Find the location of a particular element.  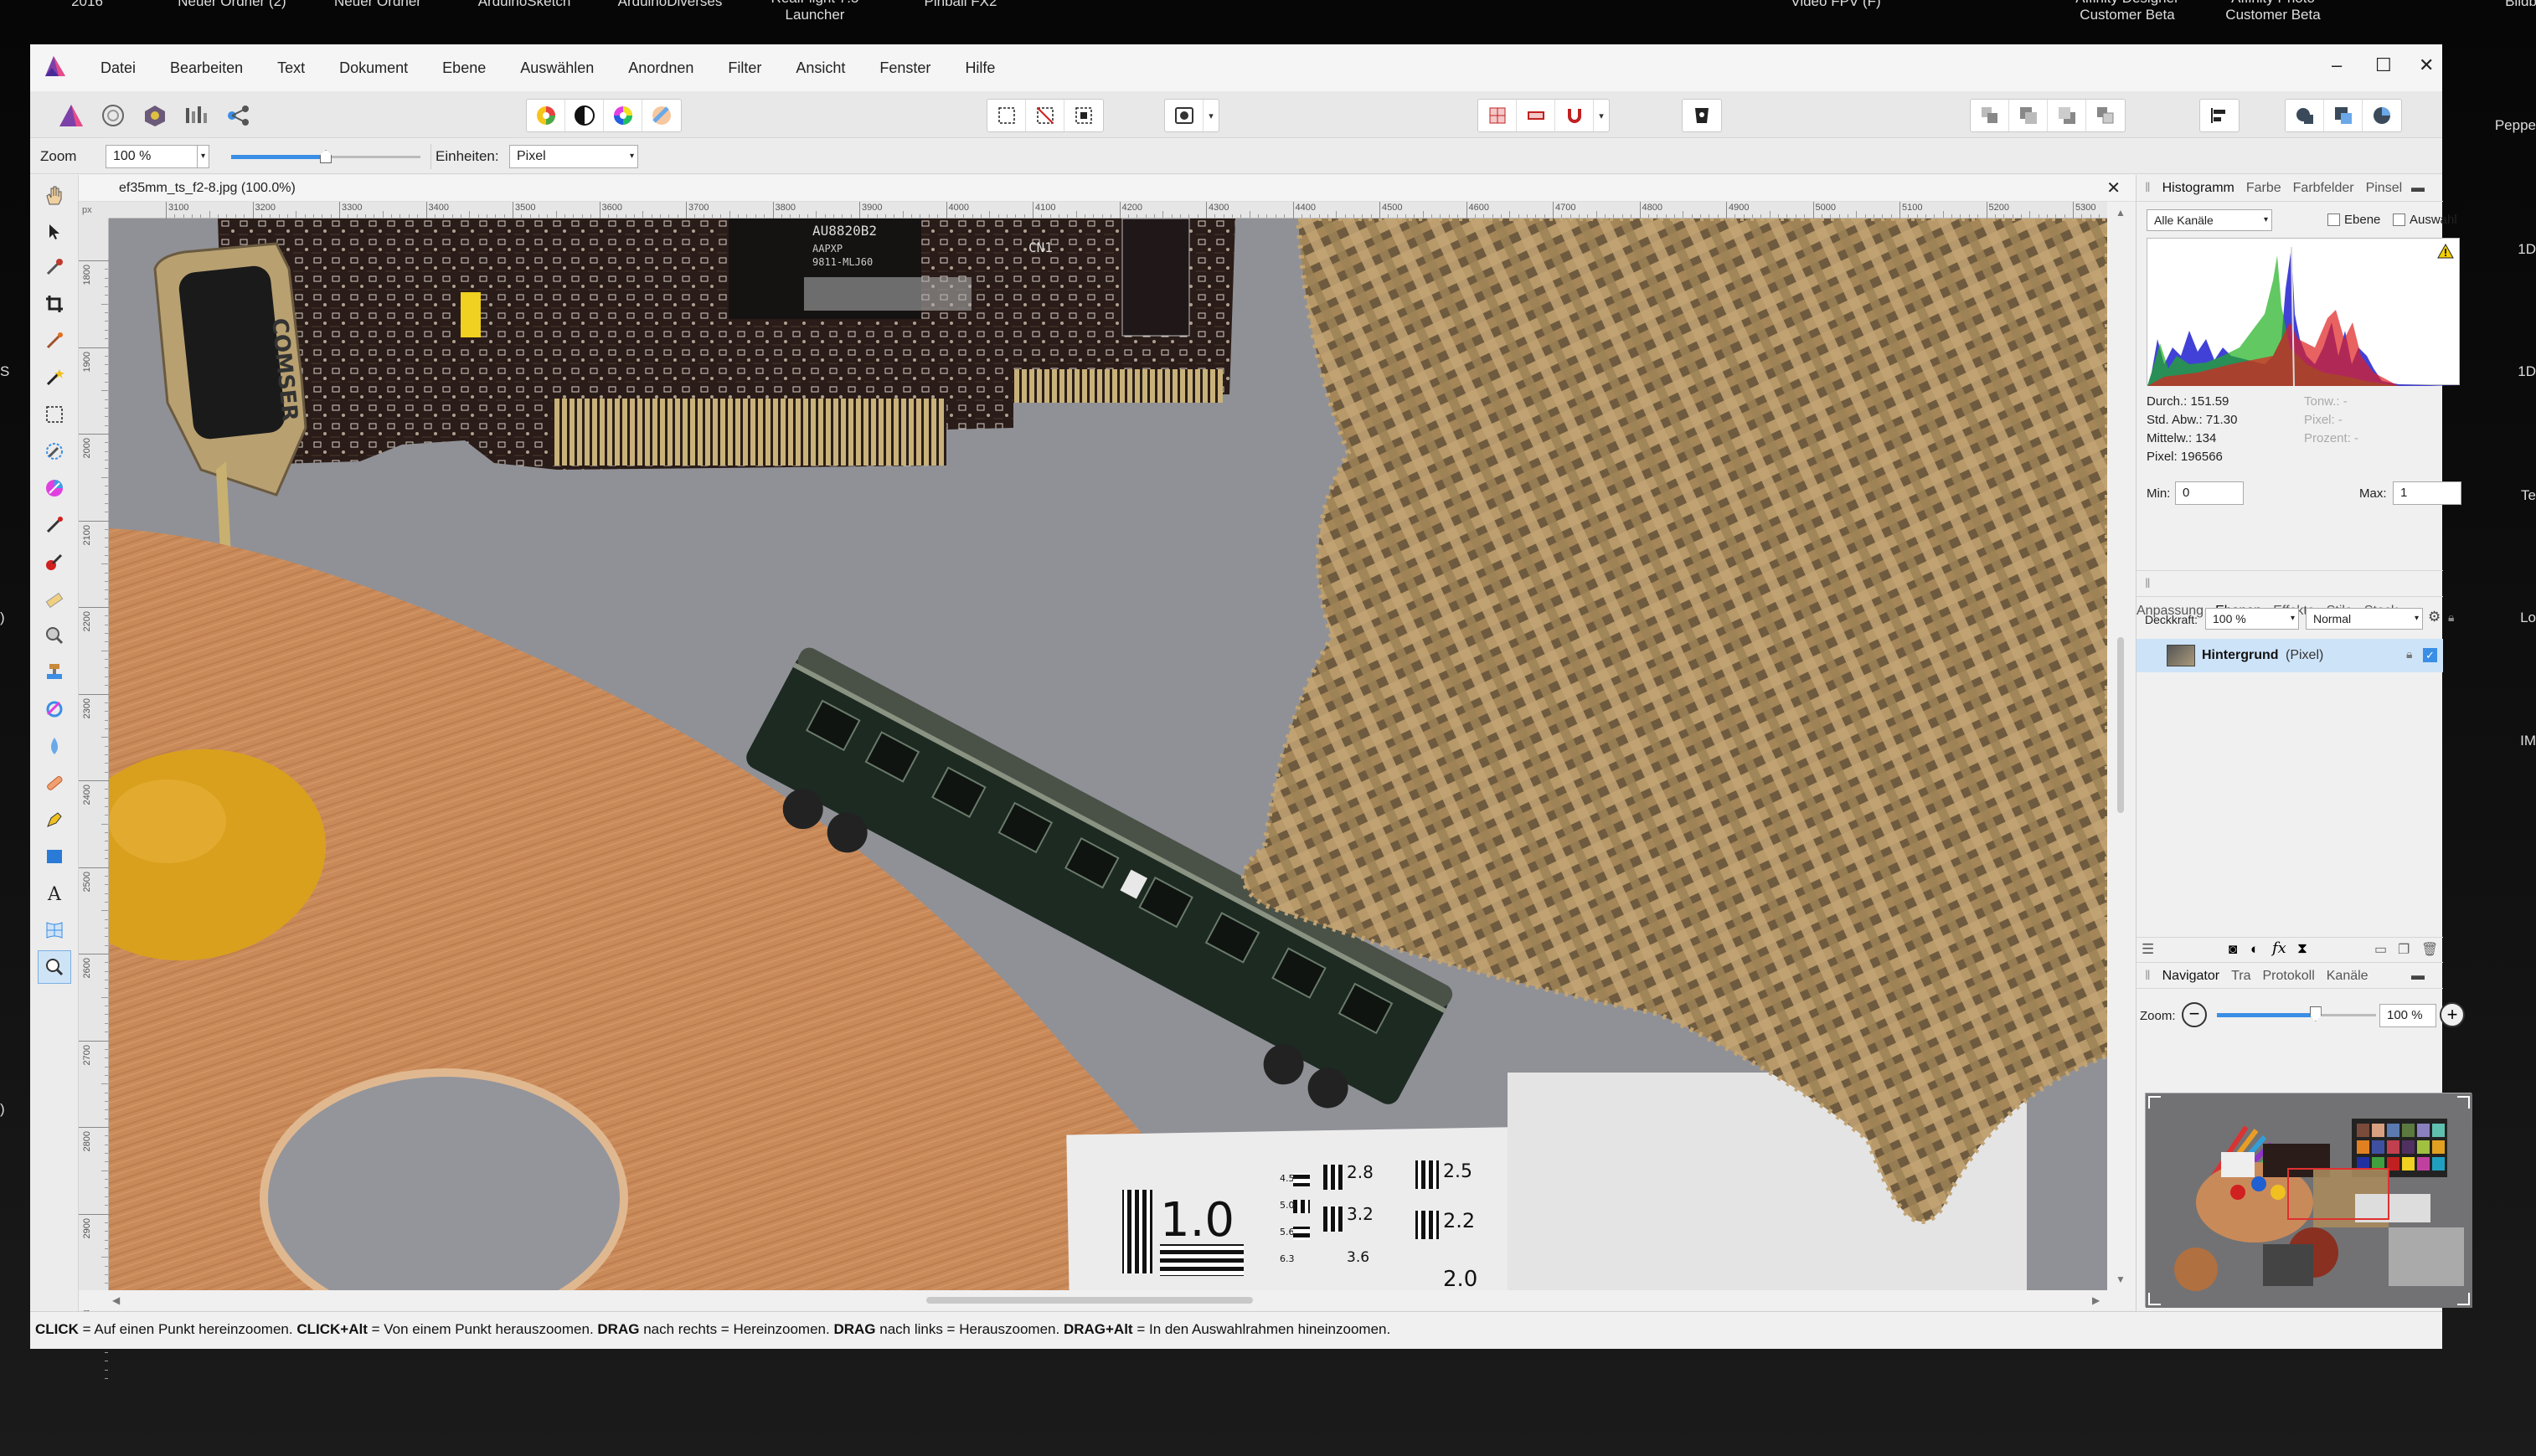

assistant-icon is located at coordinates (1702, 115).